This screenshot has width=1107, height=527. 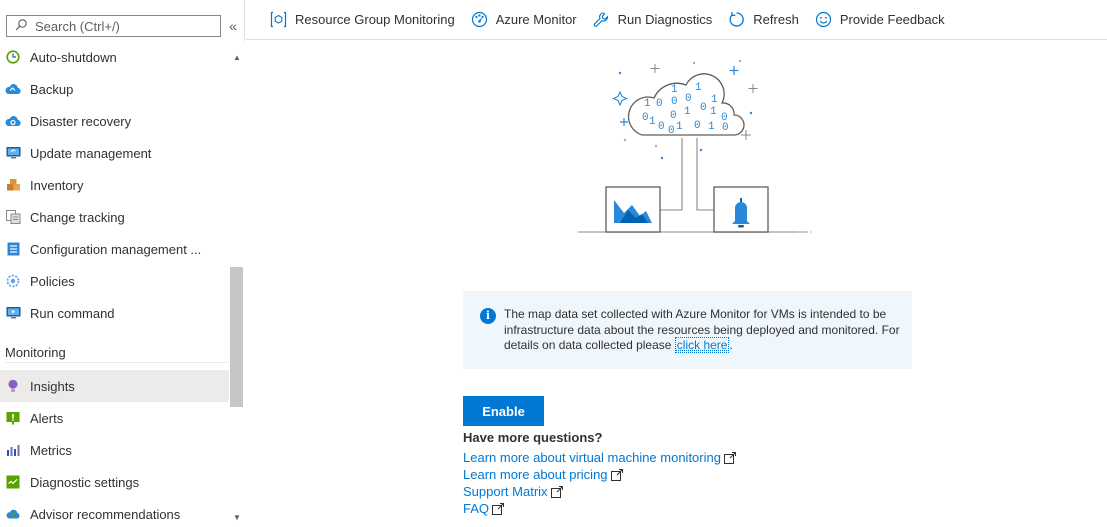 What do you see at coordinates (13, 153) in the screenshot?
I see `monitor-update-icon` at bounding box center [13, 153].